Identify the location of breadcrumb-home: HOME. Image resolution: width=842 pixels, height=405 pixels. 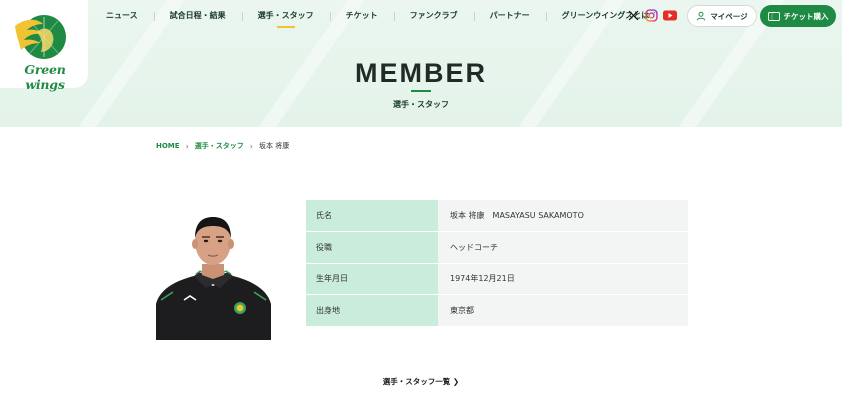
(168, 146).